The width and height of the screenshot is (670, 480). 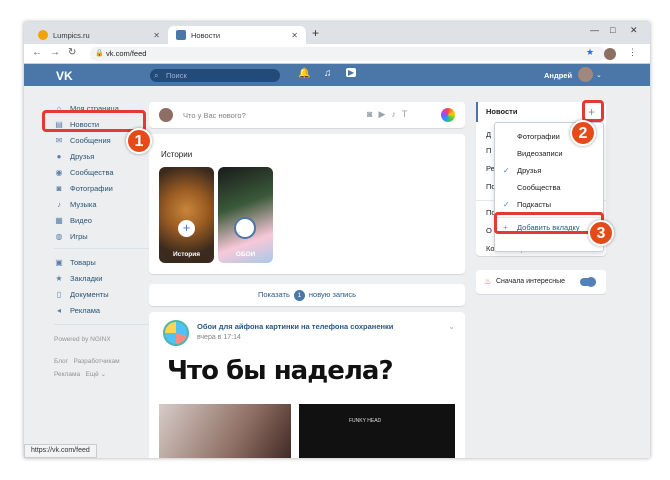 What do you see at coordinates (71, 35) in the screenshot?
I see `tab-label: Lumpics.ru` at bounding box center [71, 35].